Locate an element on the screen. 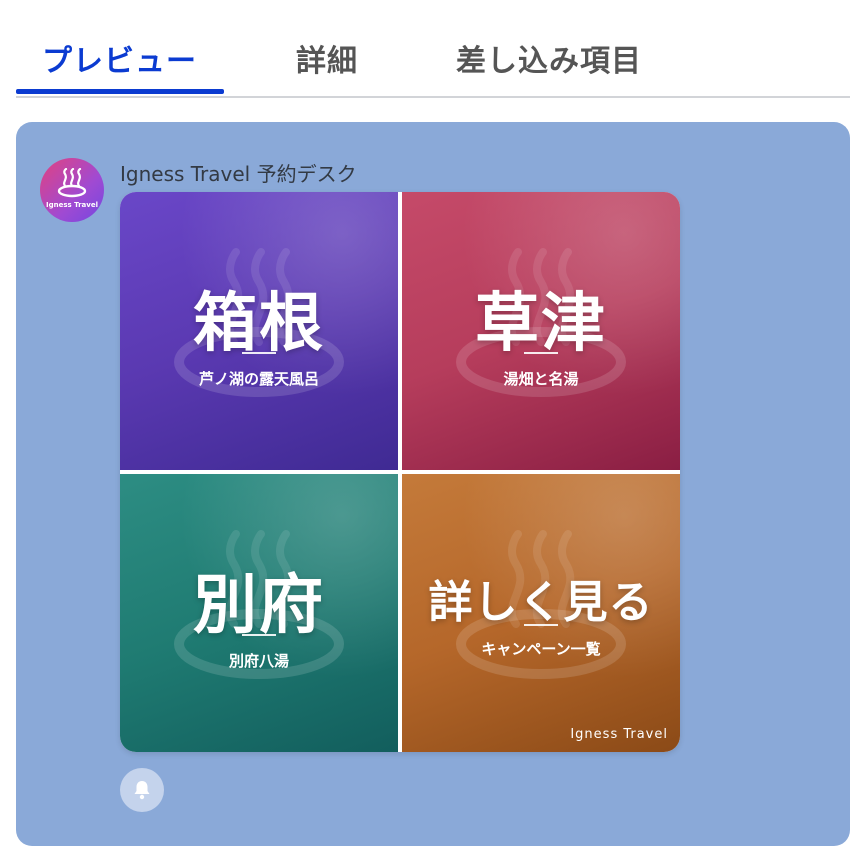 Image resolution: width=866 pixels, height=862 pixels. notification-button is located at coordinates (142, 790).